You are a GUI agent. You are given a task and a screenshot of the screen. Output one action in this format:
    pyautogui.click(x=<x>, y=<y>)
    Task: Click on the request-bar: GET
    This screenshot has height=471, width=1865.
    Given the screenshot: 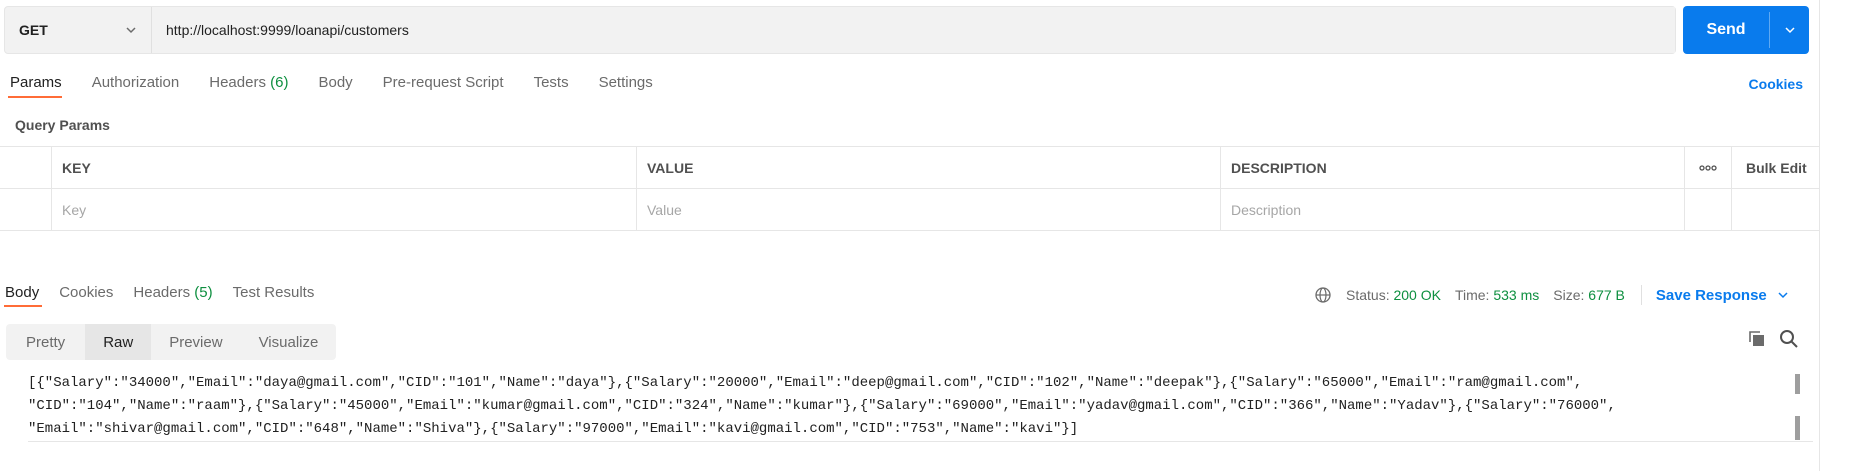 What is the action you would take?
    pyautogui.click(x=840, y=30)
    